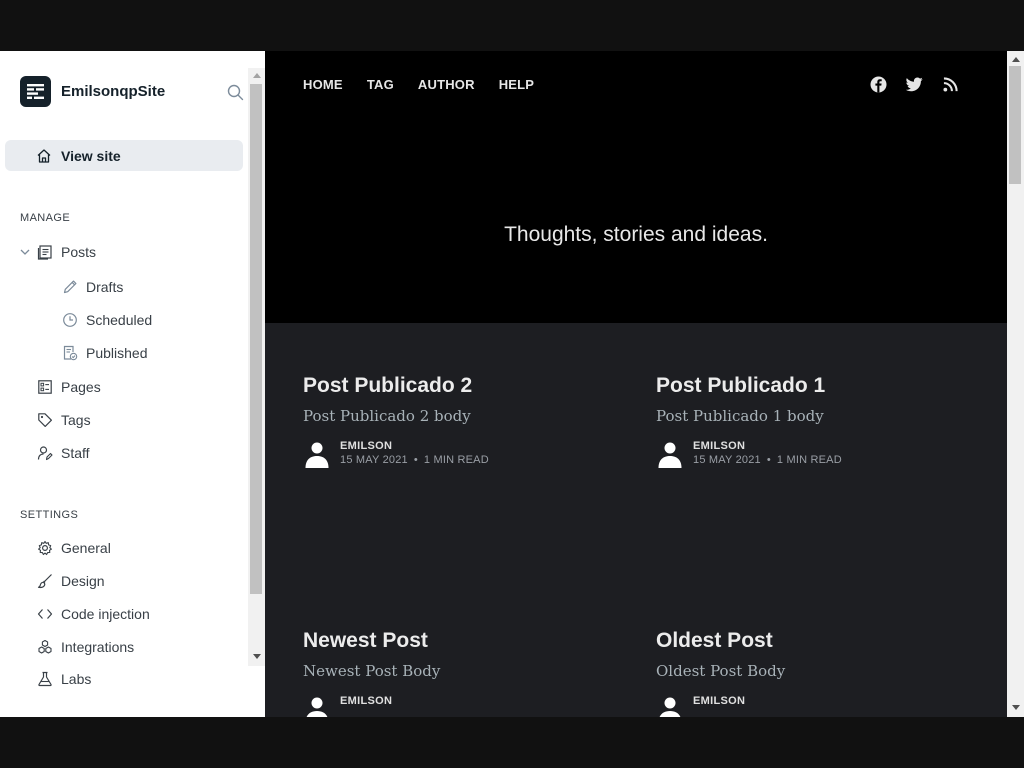  Describe the element at coordinates (821, 673) in the screenshot. I see `post-card: Oldest Post Oldest Post Body EMILSON` at that location.